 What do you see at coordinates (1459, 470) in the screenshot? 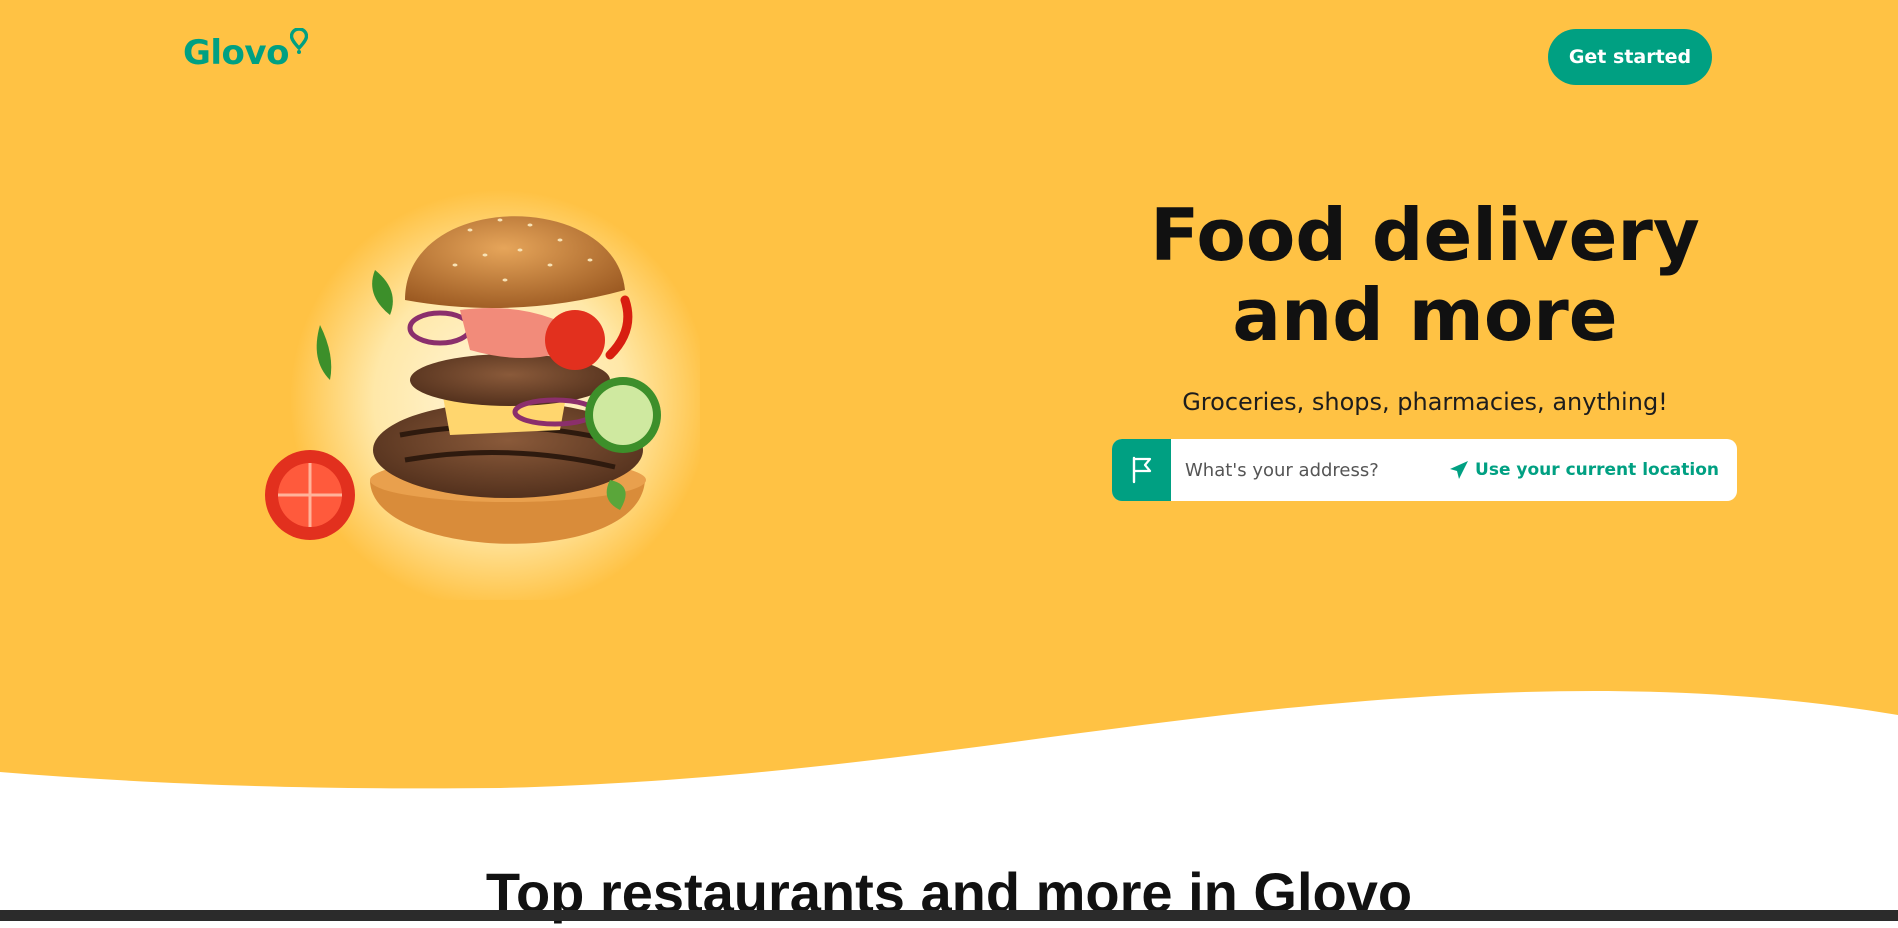
I see `send-arrow-icon` at bounding box center [1459, 470].